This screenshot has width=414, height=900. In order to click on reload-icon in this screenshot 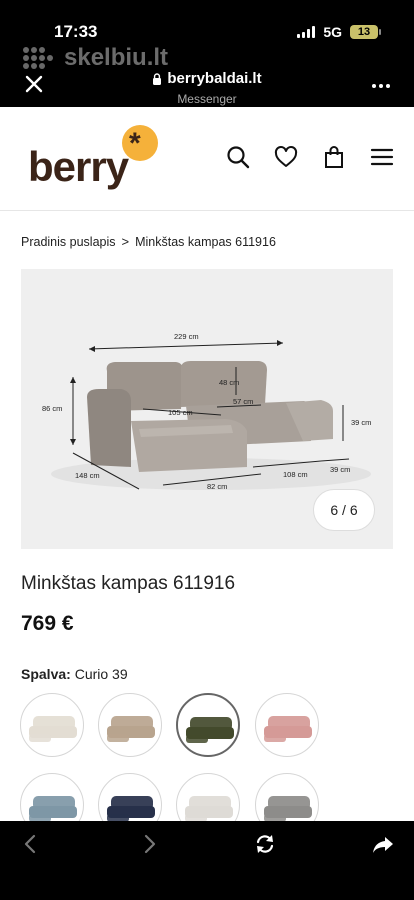, I will do `click(265, 844)`.